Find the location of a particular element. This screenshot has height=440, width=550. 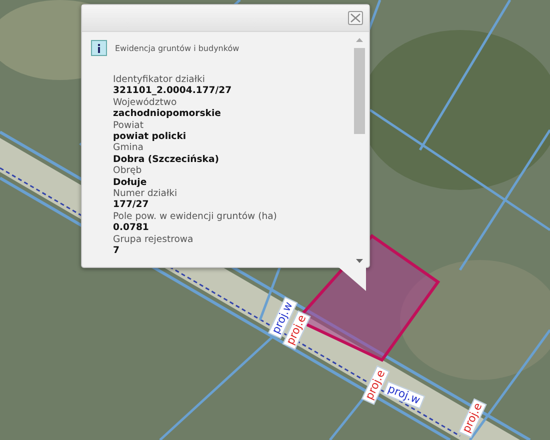

popup-title: Ewidencja gruntów i budynków is located at coordinates (177, 48).